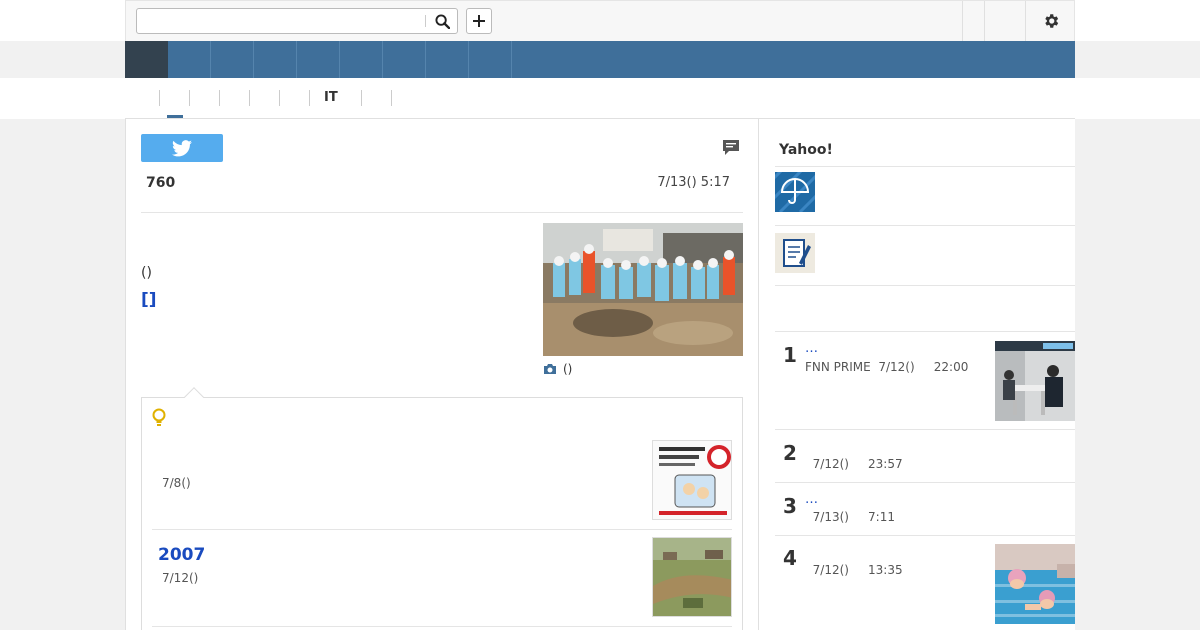  I want to click on related-item-title: 2007, so click(181, 555).